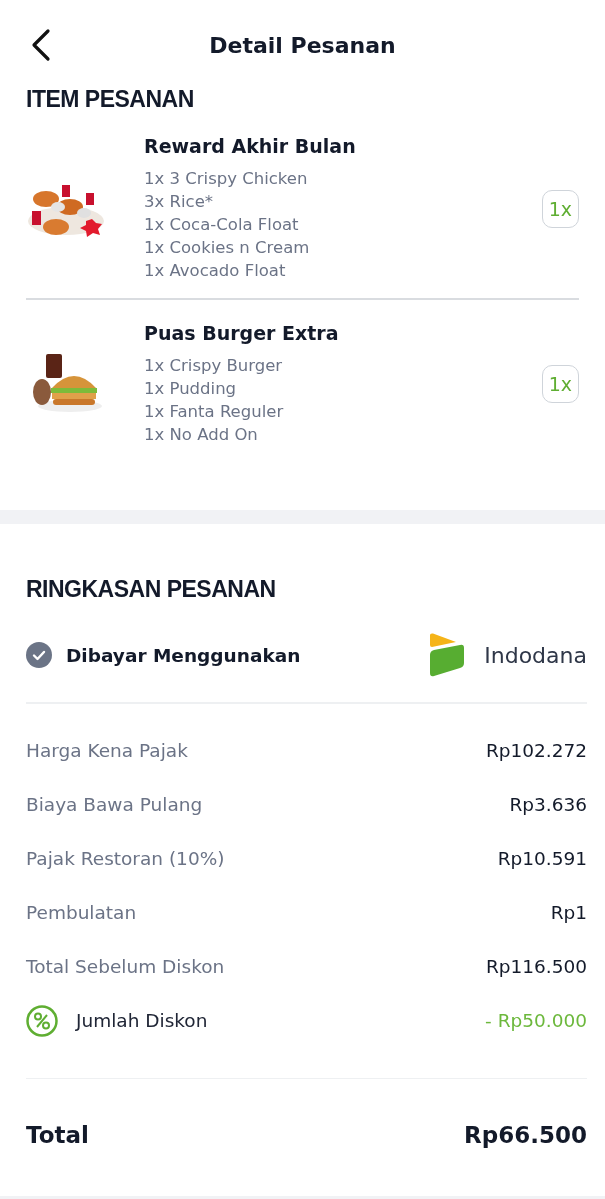 The width and height of the screenshot is (605, 1199). Describe the element at coordinates (201, 435) in the screenshot. I see `item-detail: 1x No Add On` at that location.